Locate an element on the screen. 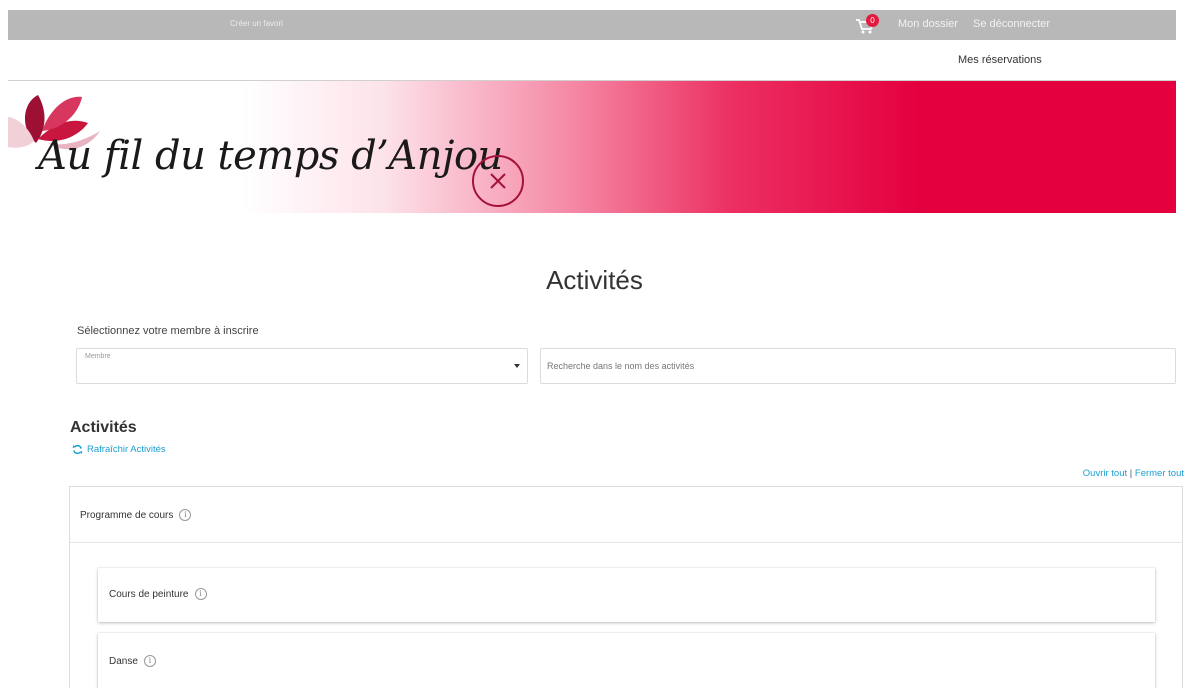  open-all-link: Ouvrir tout is located at coordinates (1105, 473).